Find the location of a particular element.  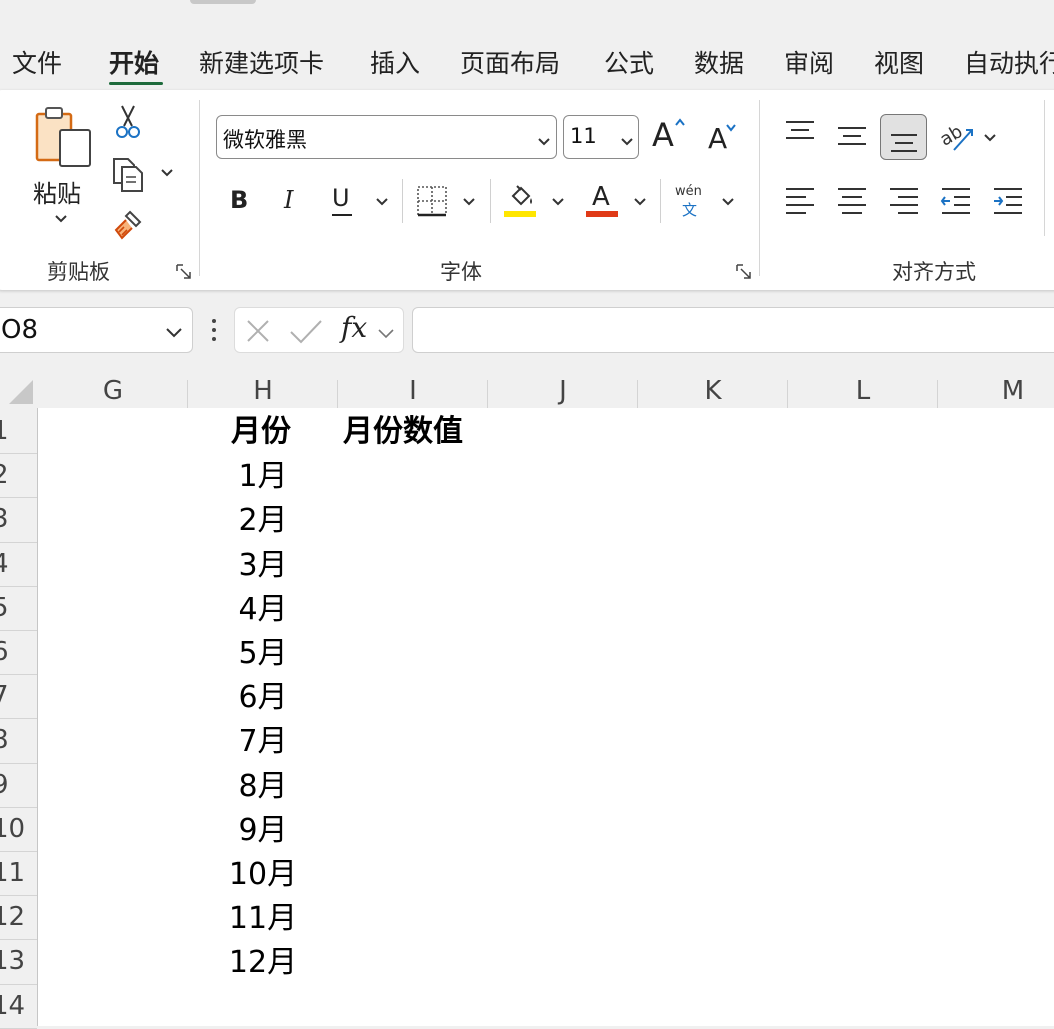

tab-review: 审阅 is located at coordinates (809, 62).